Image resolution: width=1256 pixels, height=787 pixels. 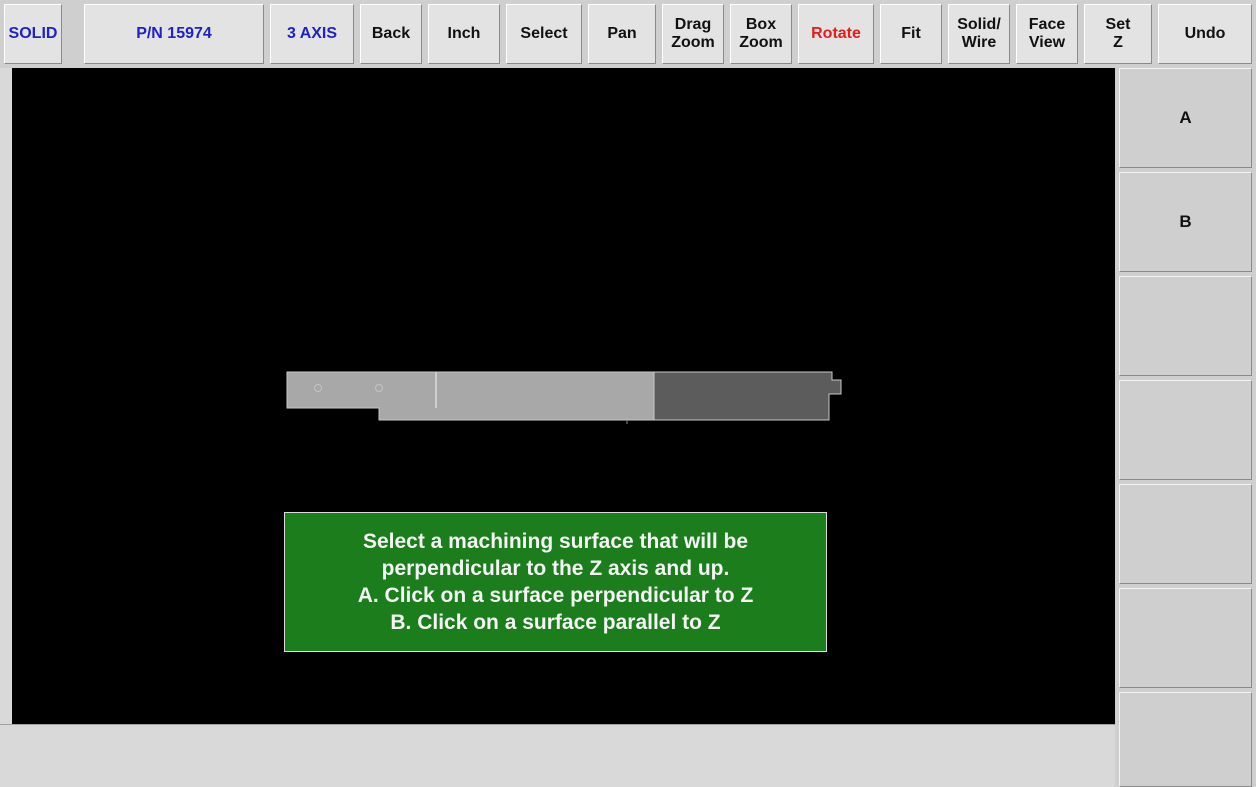 I want to click on prompt-line-1: Select a machining surface that will be, so click(x=555, y=541).